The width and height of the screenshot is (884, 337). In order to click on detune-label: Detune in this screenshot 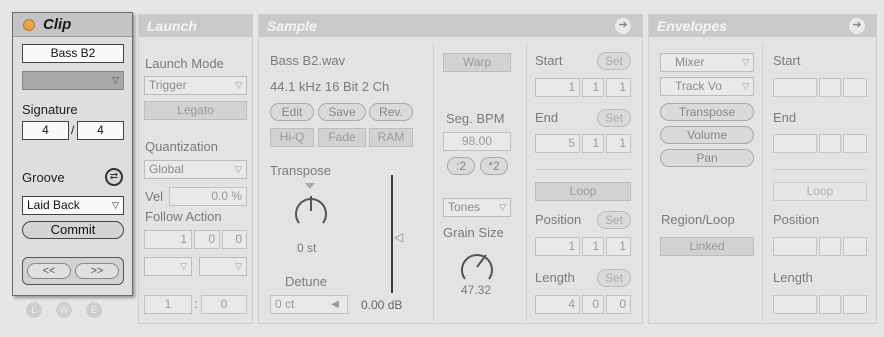, I will do `click(306, 281)`.